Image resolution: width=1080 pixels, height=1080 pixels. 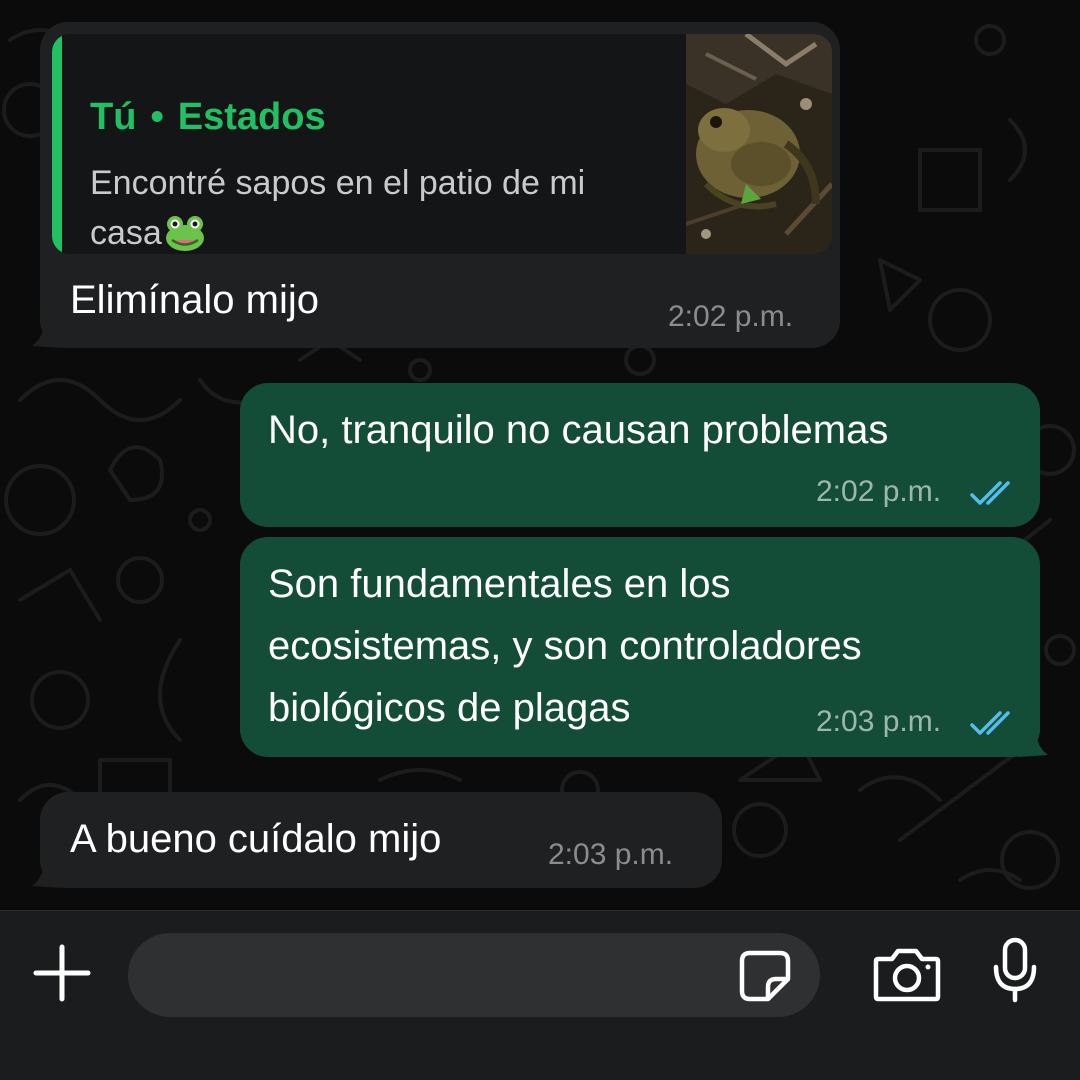 I want to click on sticker-icon, so click(x=765, y=976).